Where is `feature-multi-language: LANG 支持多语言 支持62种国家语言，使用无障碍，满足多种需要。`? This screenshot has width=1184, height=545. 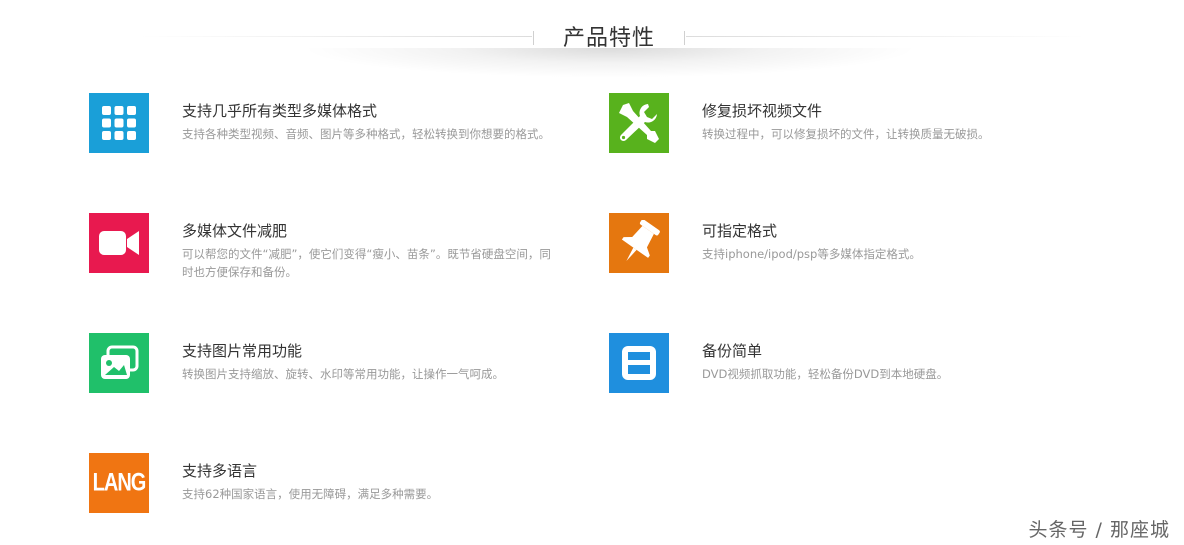
feature-multi-language: LANG 支持多语言 支持62种国家语言，使用无障碍，满足多种需要。 is located at coordinates (319, 488).